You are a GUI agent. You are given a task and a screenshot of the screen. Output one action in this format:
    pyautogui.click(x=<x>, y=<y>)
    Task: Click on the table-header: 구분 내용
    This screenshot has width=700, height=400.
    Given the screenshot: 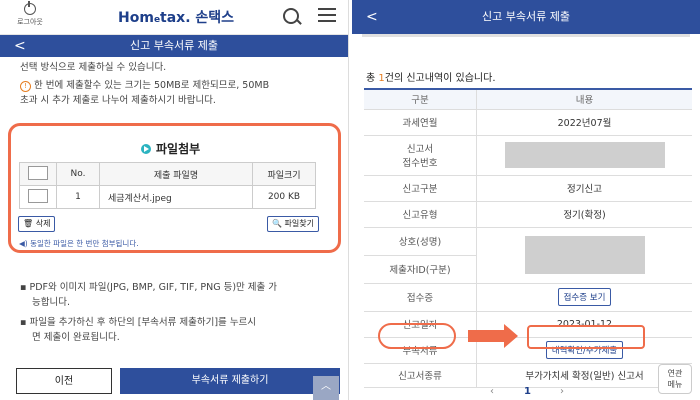 What is the action you would take?
    pyautogui.click(x=528, y=99)
    